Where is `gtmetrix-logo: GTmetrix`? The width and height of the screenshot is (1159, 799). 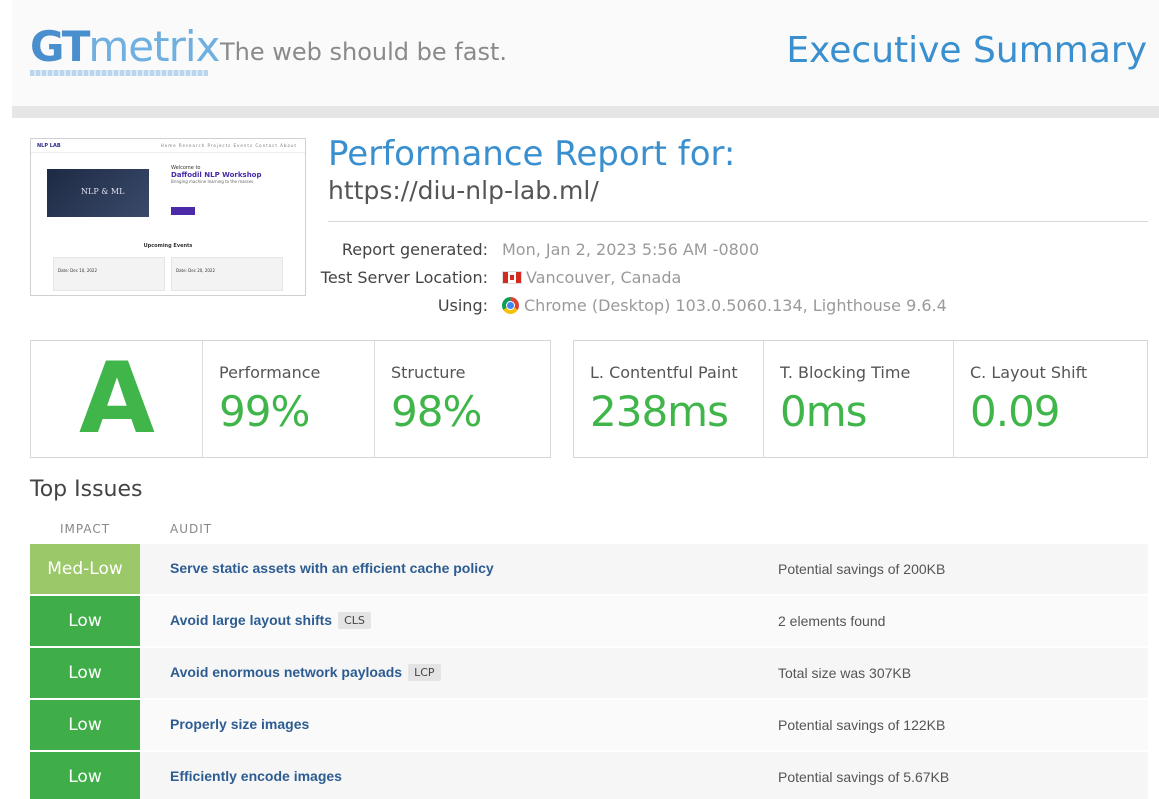
gtmetrix-logo: GTmetrix is located at coordinates (125, 47).